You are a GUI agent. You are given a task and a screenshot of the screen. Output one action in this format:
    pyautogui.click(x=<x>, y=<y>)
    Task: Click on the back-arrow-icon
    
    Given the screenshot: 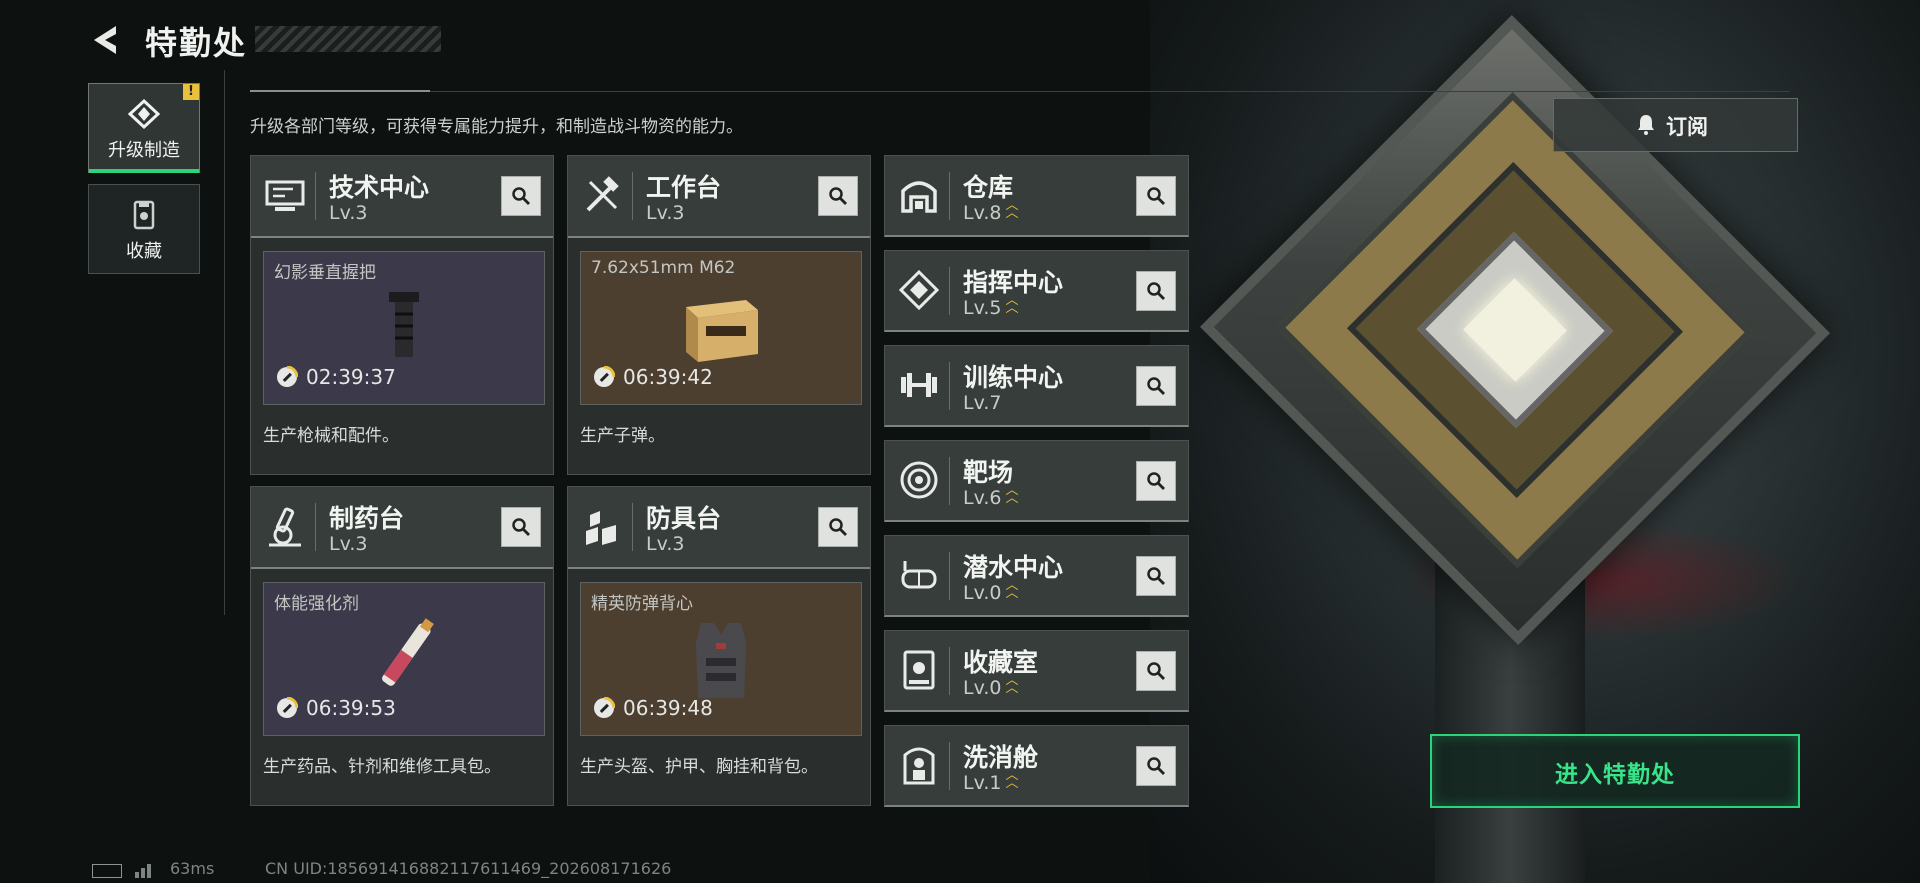 What is the action you would take?
    pyautogui.click(x=106, y=40)
    